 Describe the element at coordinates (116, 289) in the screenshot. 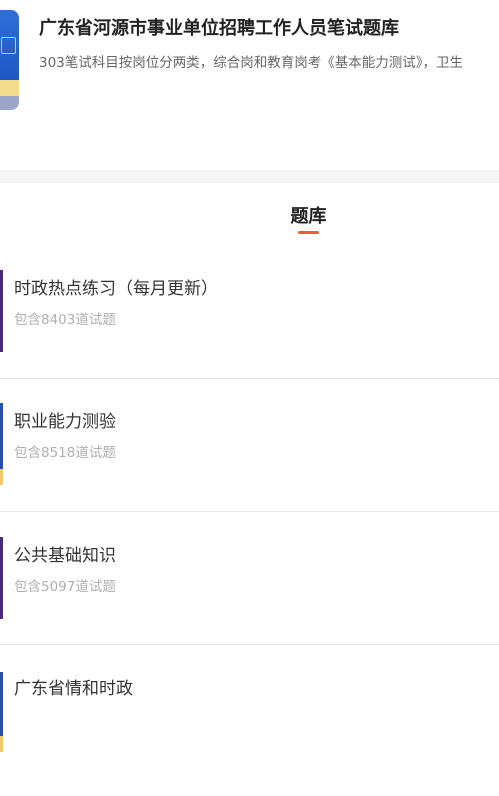

I see `bank-name: 时政热点练习（每月更新）` at that location.